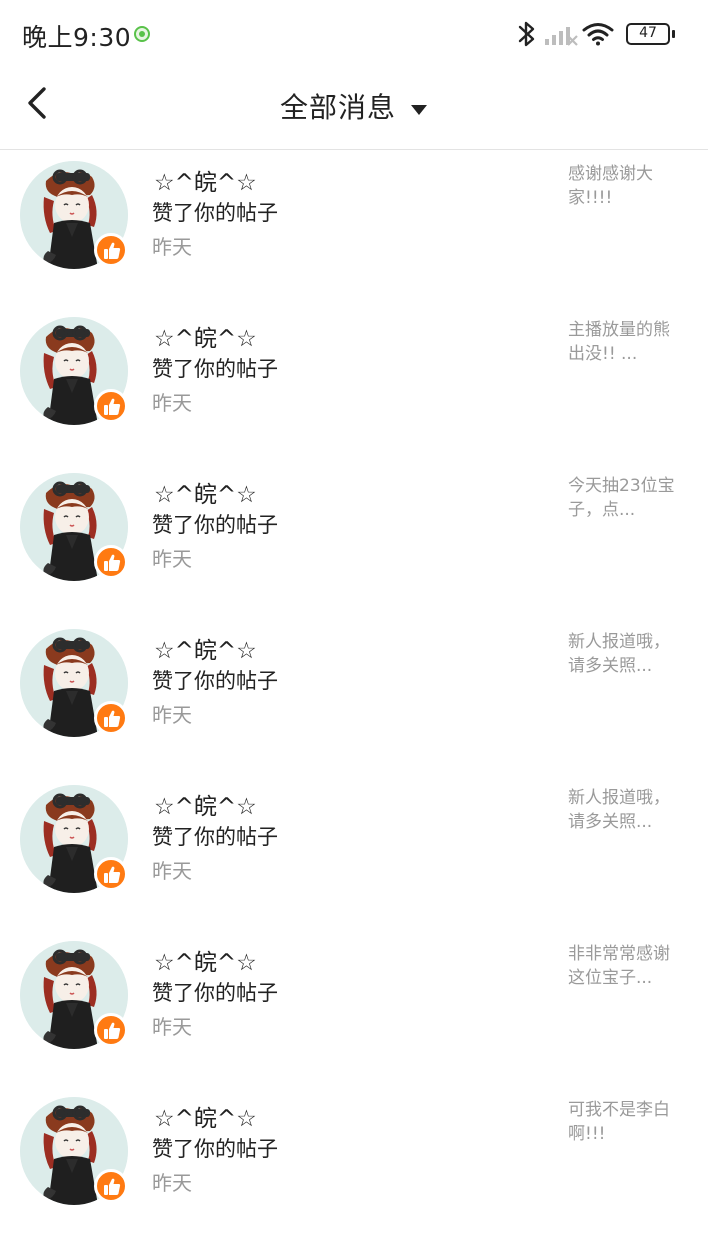  I want to click on wifi-icon, so click(598, 34).